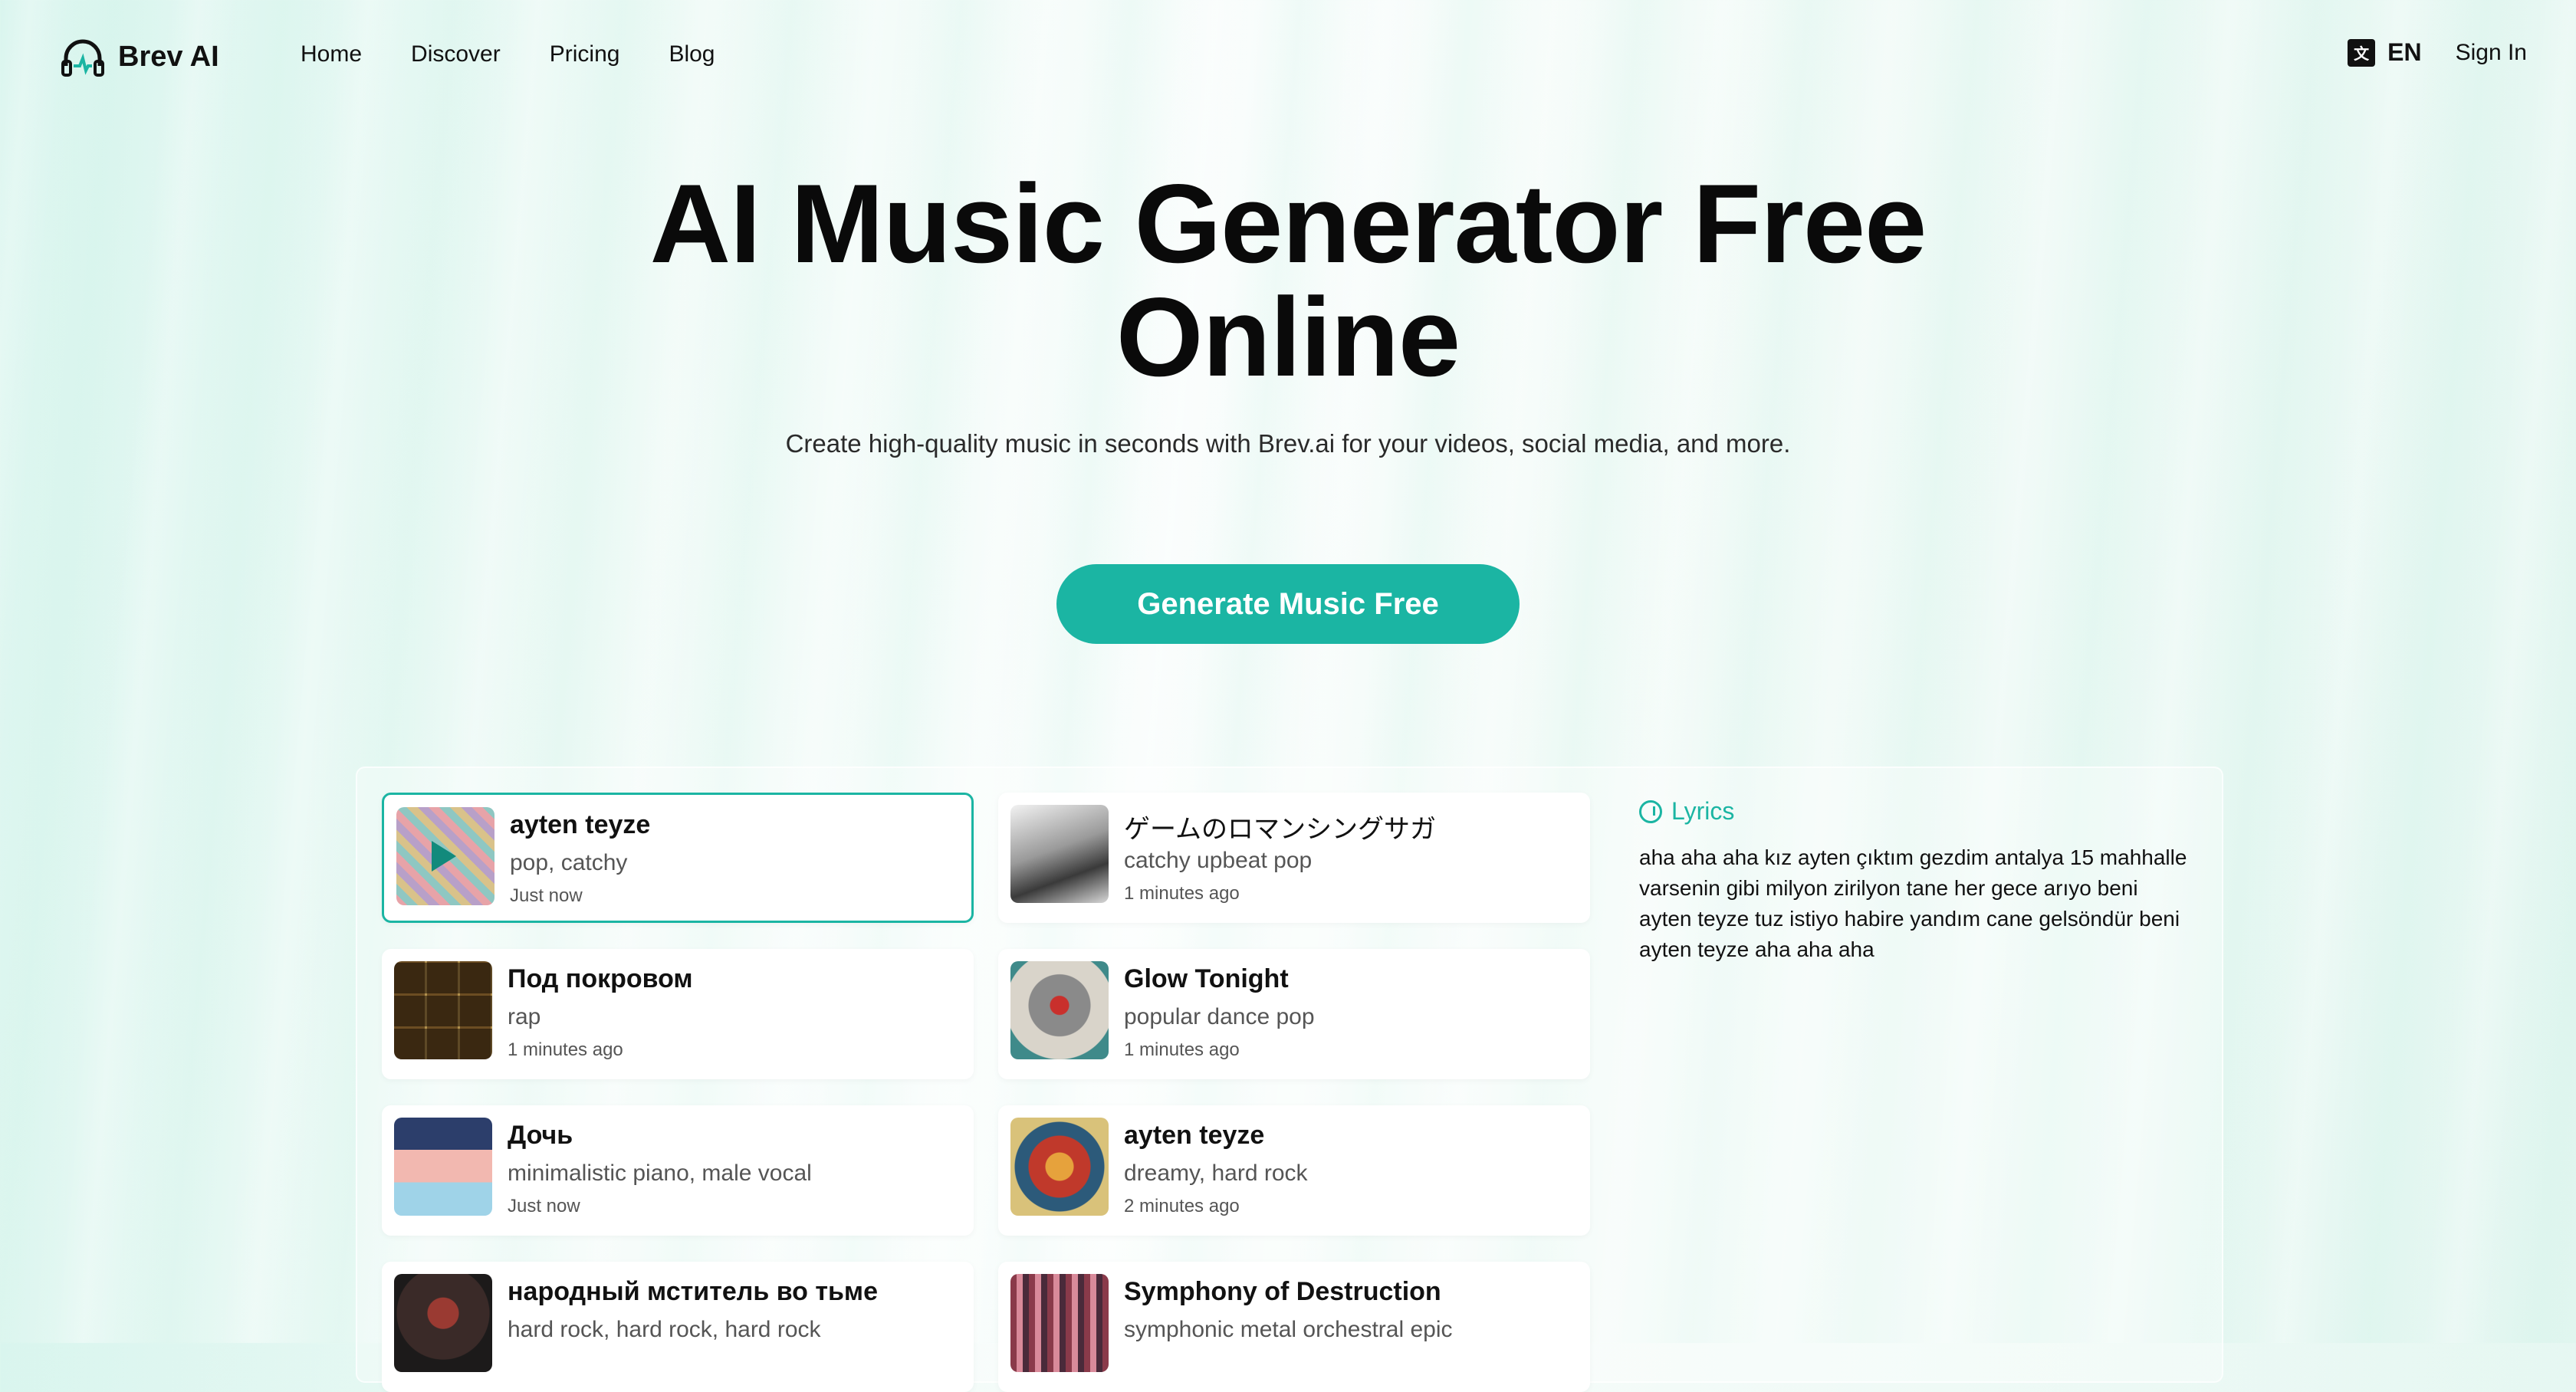 This screenshot has width=2576, height=1392. I want to click on music-note-icon, so click(1651, 811).